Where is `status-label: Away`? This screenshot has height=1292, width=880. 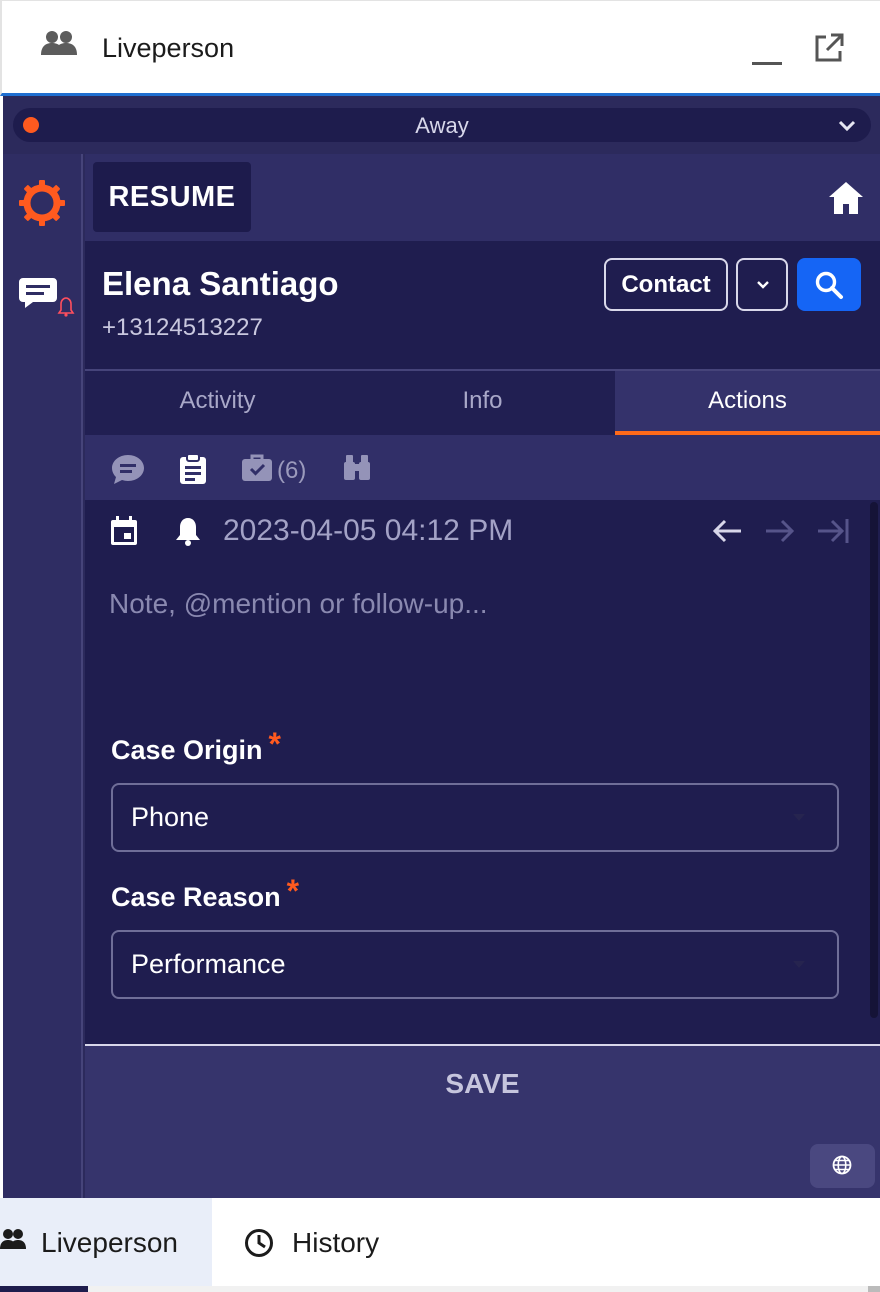
status-label: Away is located at coordinates (442, 125).